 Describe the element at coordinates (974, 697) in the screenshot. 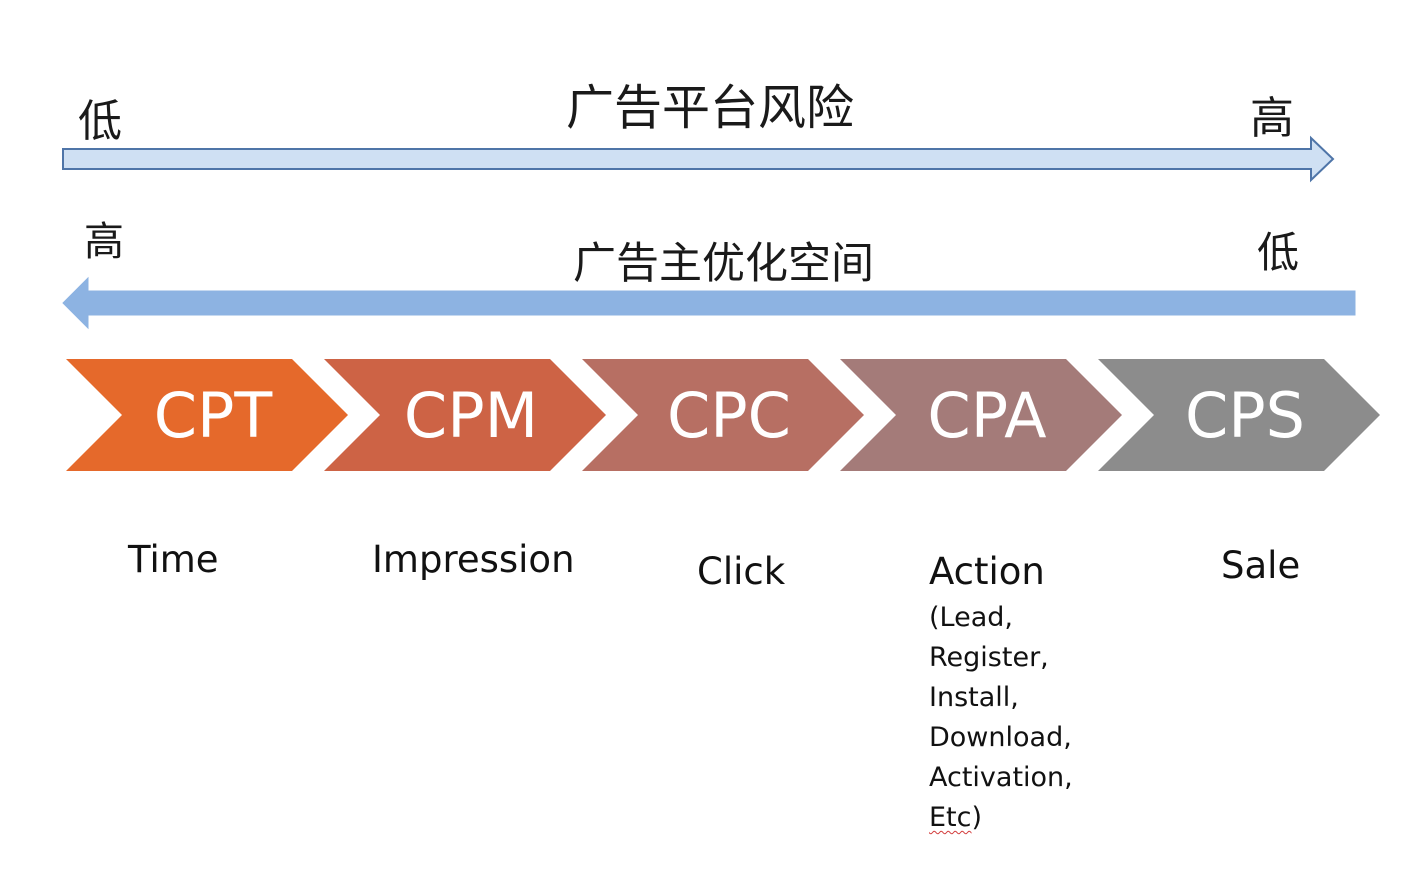

I see `action-detail-line: Install,` at that location.